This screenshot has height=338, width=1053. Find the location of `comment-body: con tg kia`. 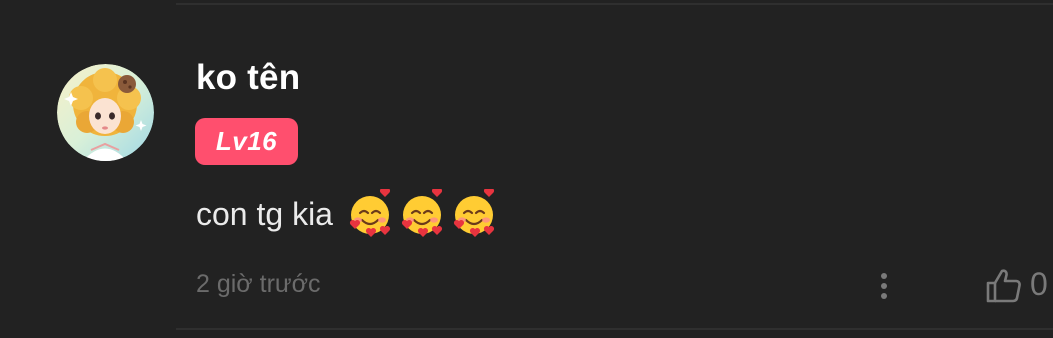

comment-body: con tg kia is located at coordinates (348, 214).